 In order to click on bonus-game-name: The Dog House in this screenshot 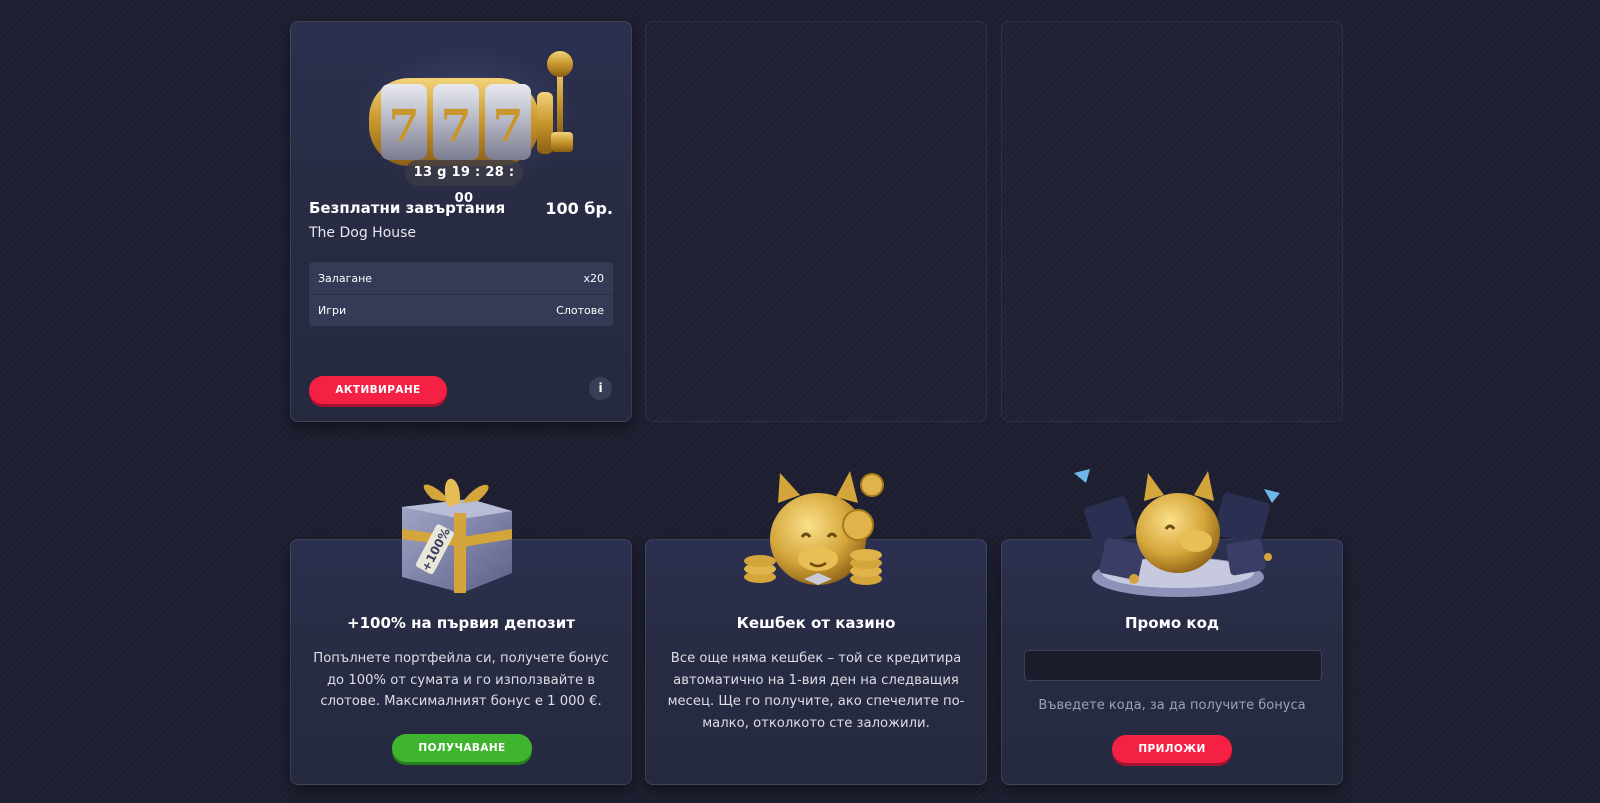, I will do `click(363, 233)`.